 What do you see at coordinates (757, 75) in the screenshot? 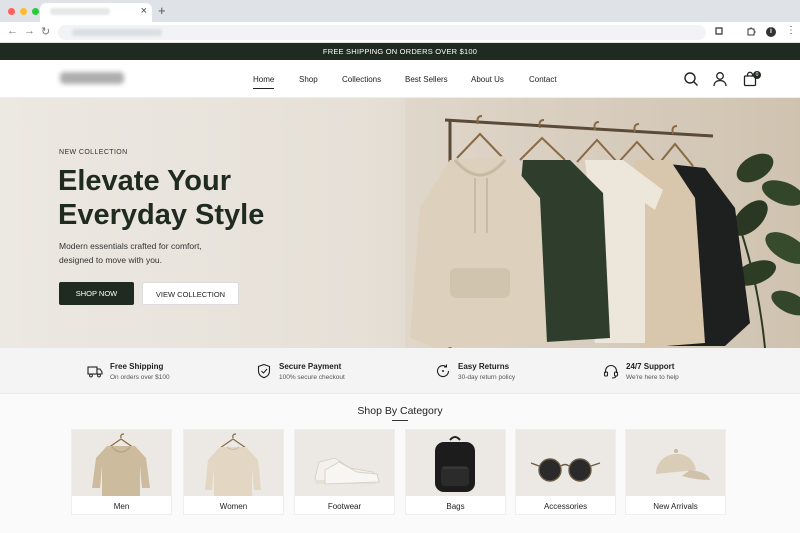
I see `cart-count-badge: 0` at bounding box center [757, 75].